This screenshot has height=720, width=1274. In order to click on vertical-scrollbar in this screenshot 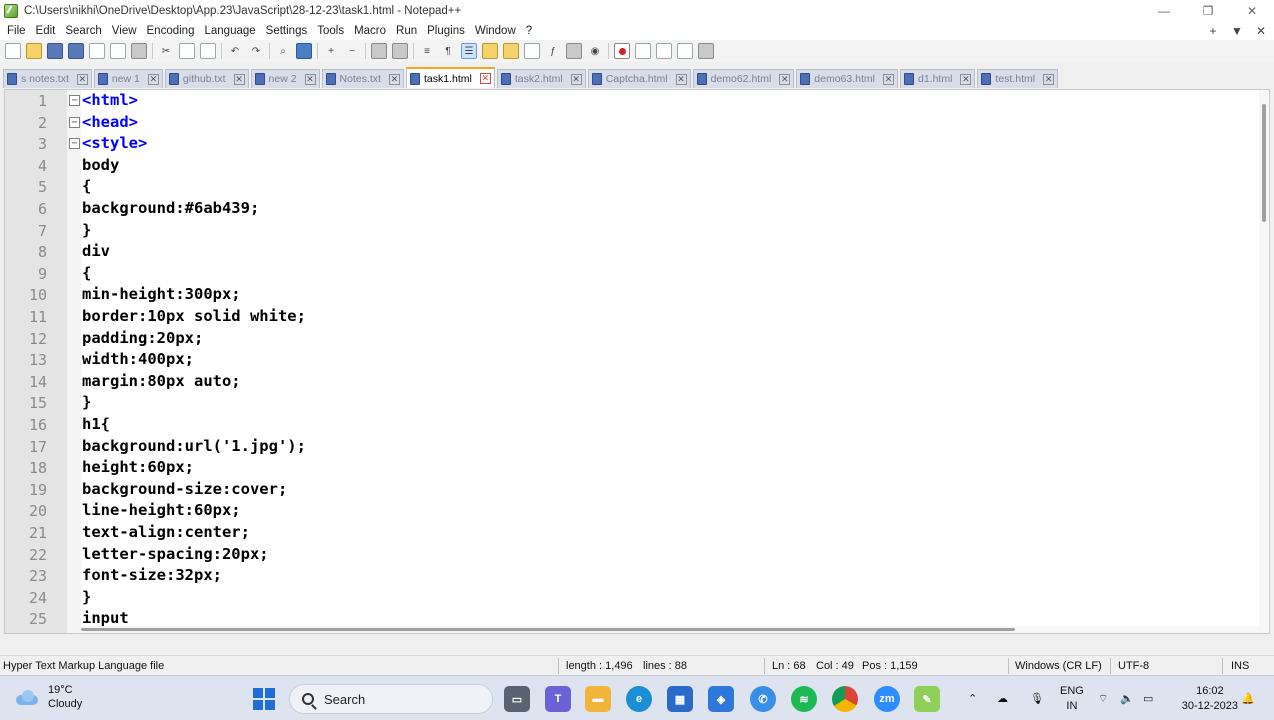, I will do `click(1264, 361)`.